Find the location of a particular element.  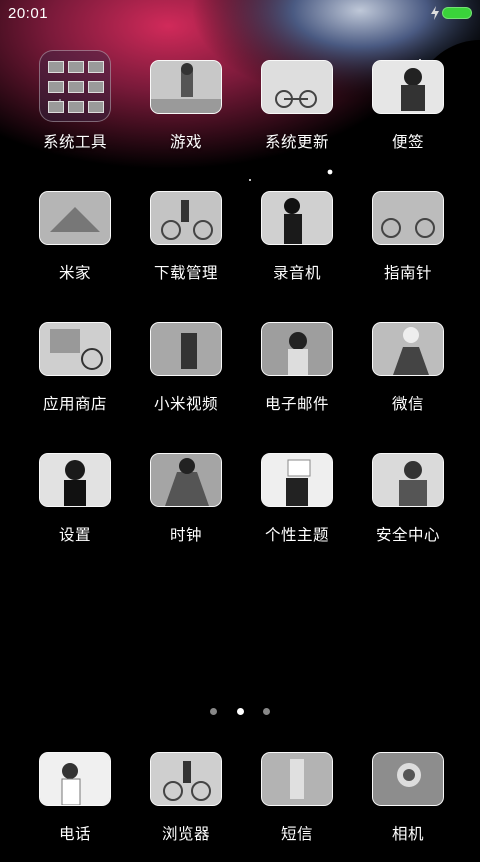

dock-browser: 浏览器 is located at coordinates (186, 807).